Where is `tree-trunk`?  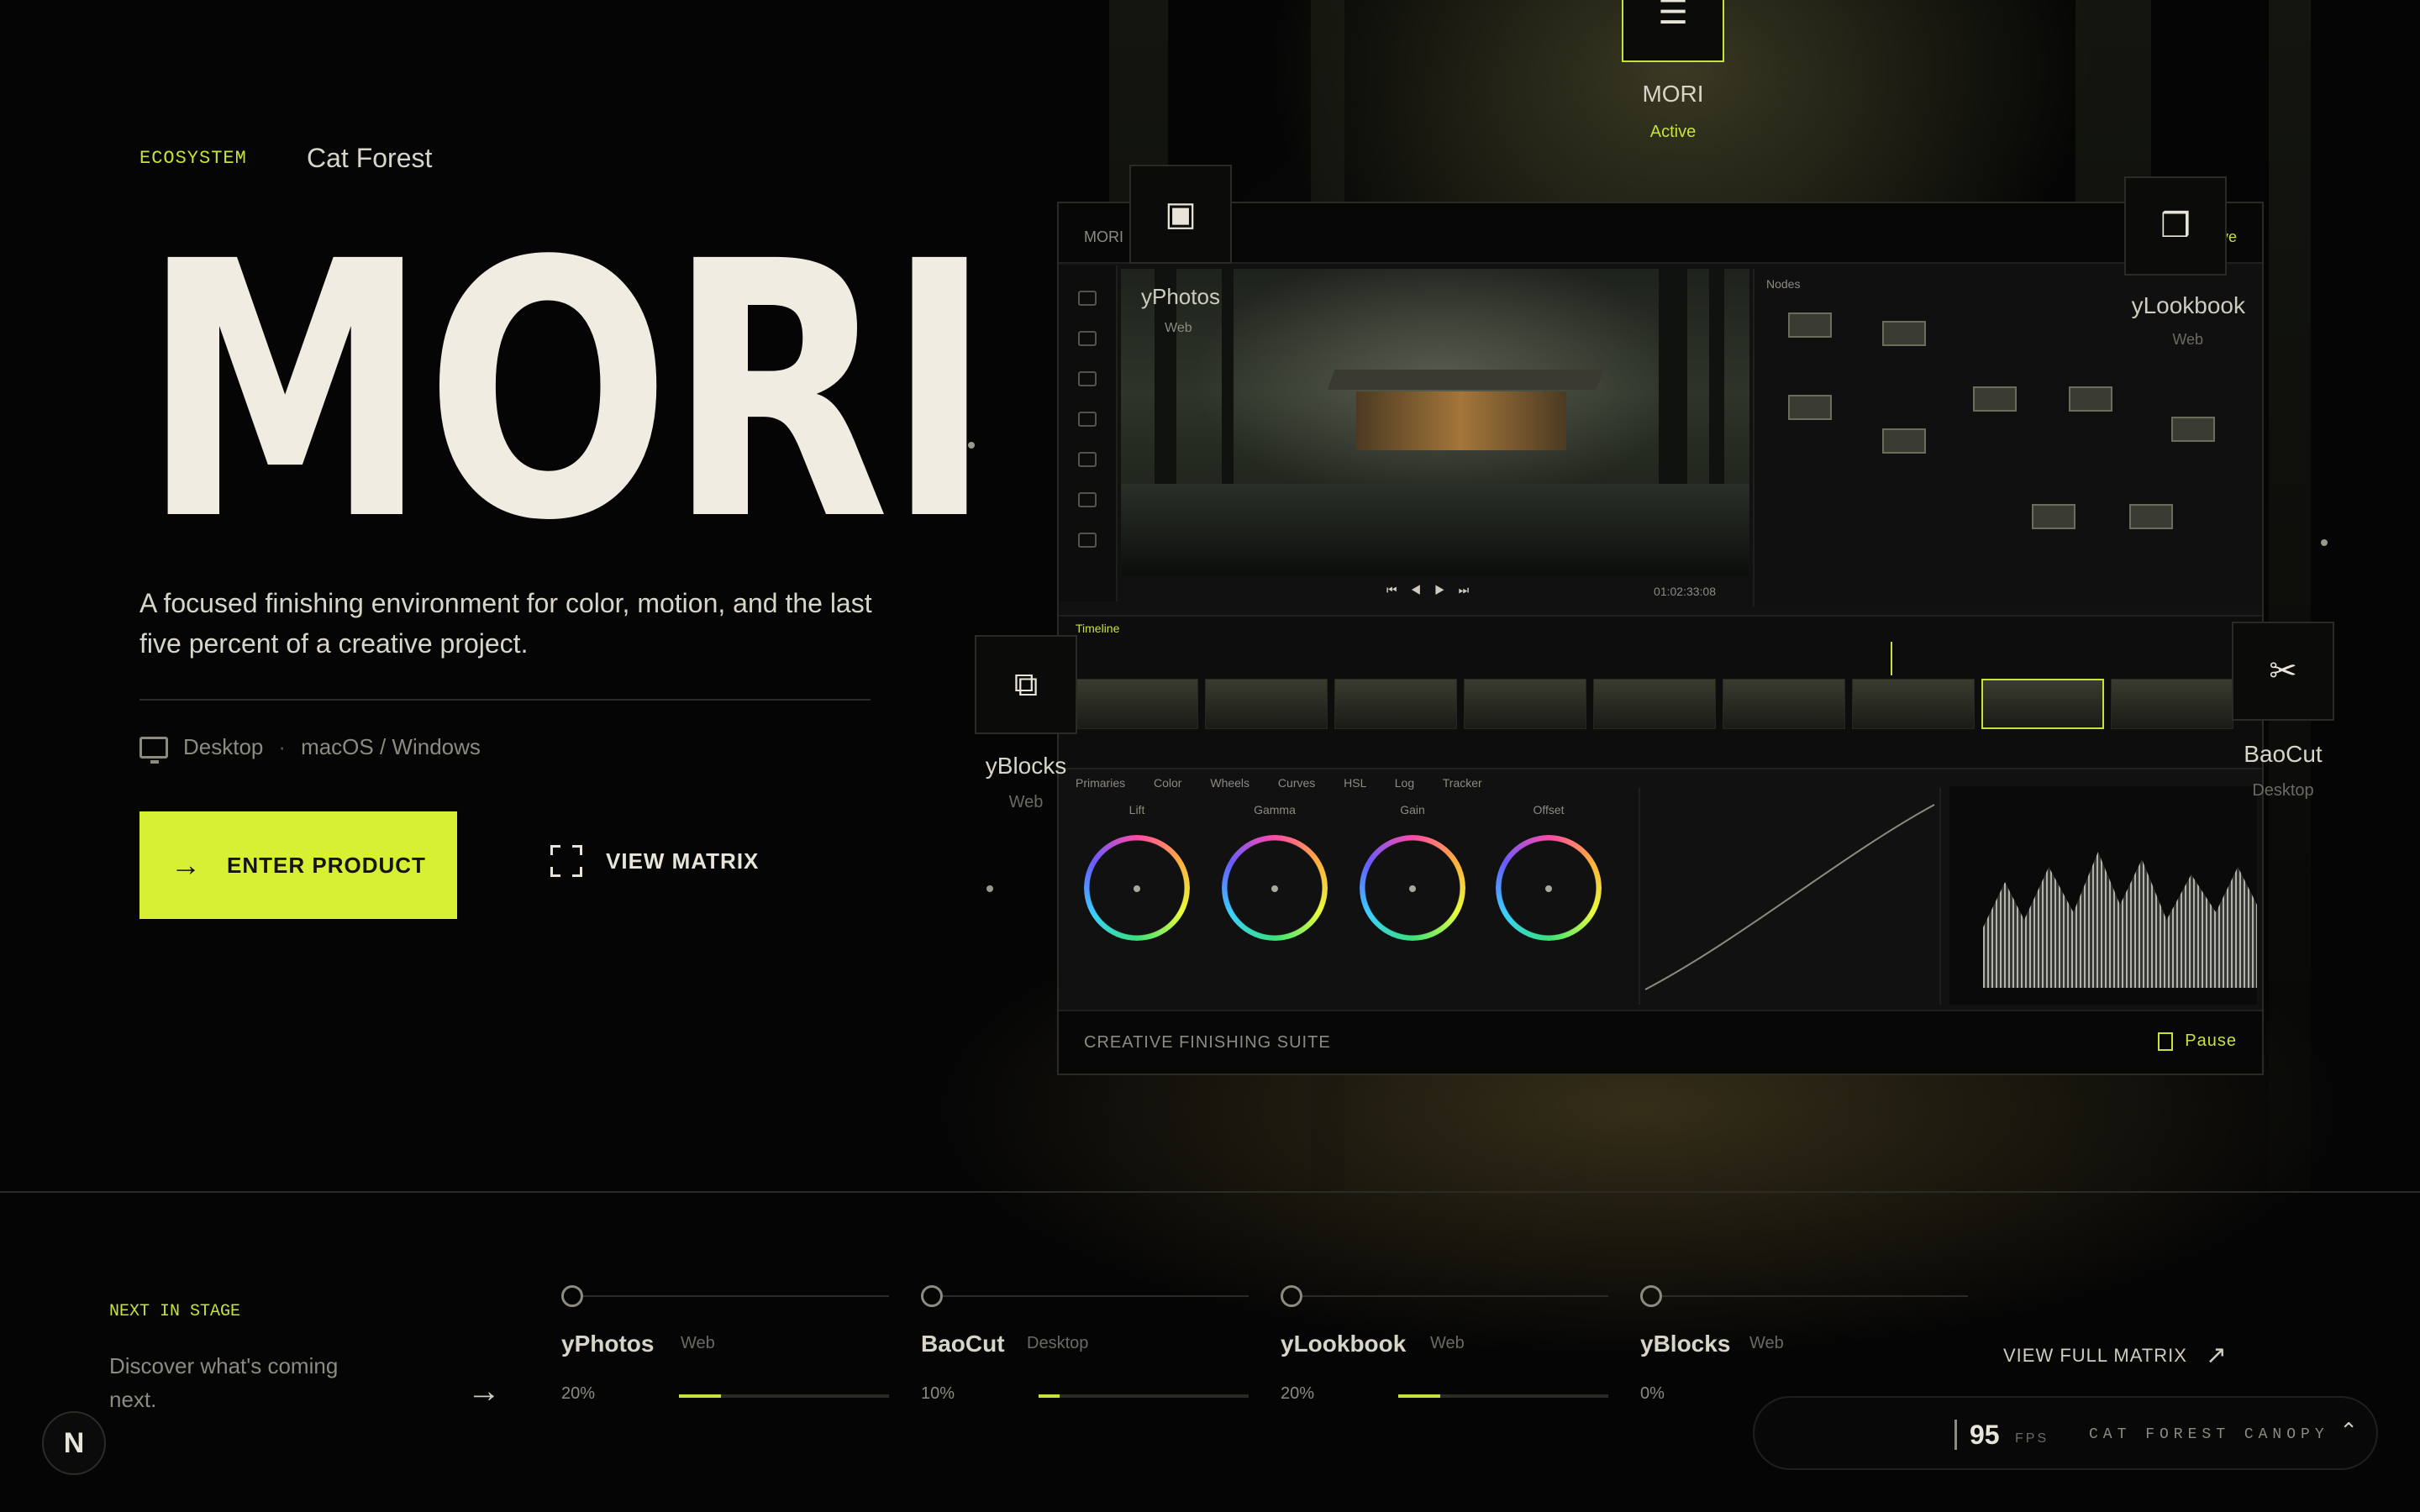 tree-trunk is located at coordinates (2290, 596).